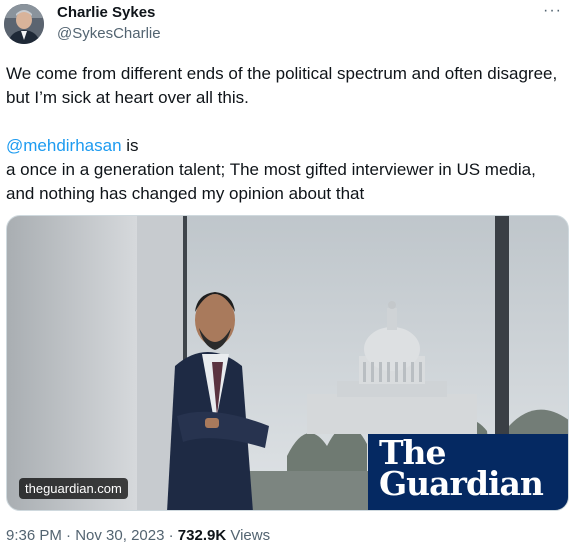  What do you see at coordinates (73, 488) in the screenshot?
I see `source-domain-badge: theguardian.com` at bounding box center [73, 488].